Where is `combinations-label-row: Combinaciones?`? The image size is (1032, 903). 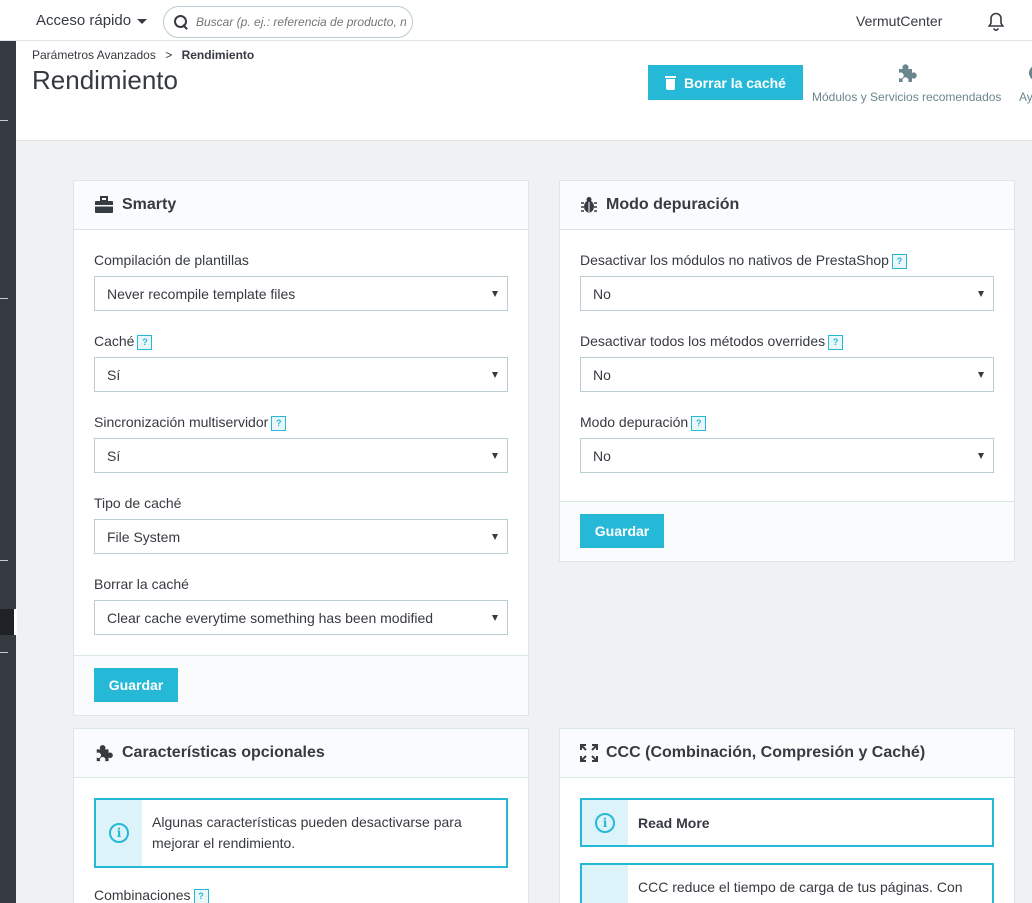
combinations-label-row: Combinaciones? is located at coordinates (301, 895).